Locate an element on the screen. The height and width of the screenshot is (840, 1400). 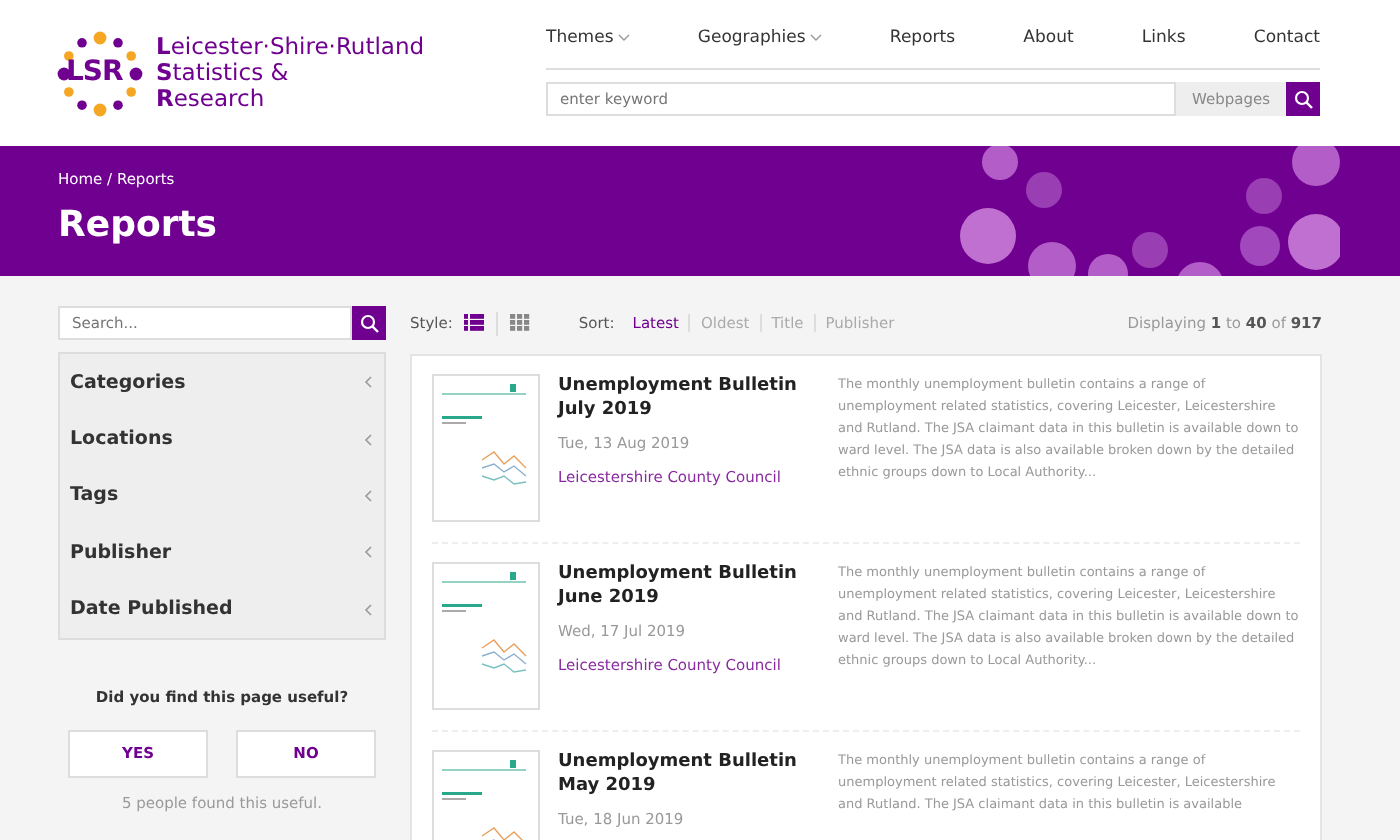
nav-link: Geographies is located at coordinates (759, 38).